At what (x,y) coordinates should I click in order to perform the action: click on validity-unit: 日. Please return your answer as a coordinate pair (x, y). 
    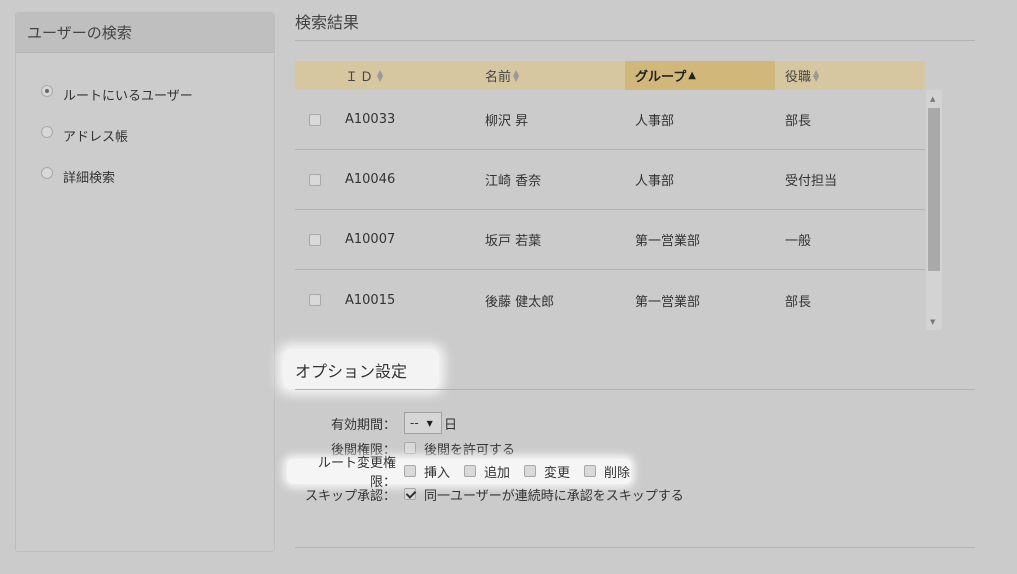
    Looking at the image, I should click on (451, 425).